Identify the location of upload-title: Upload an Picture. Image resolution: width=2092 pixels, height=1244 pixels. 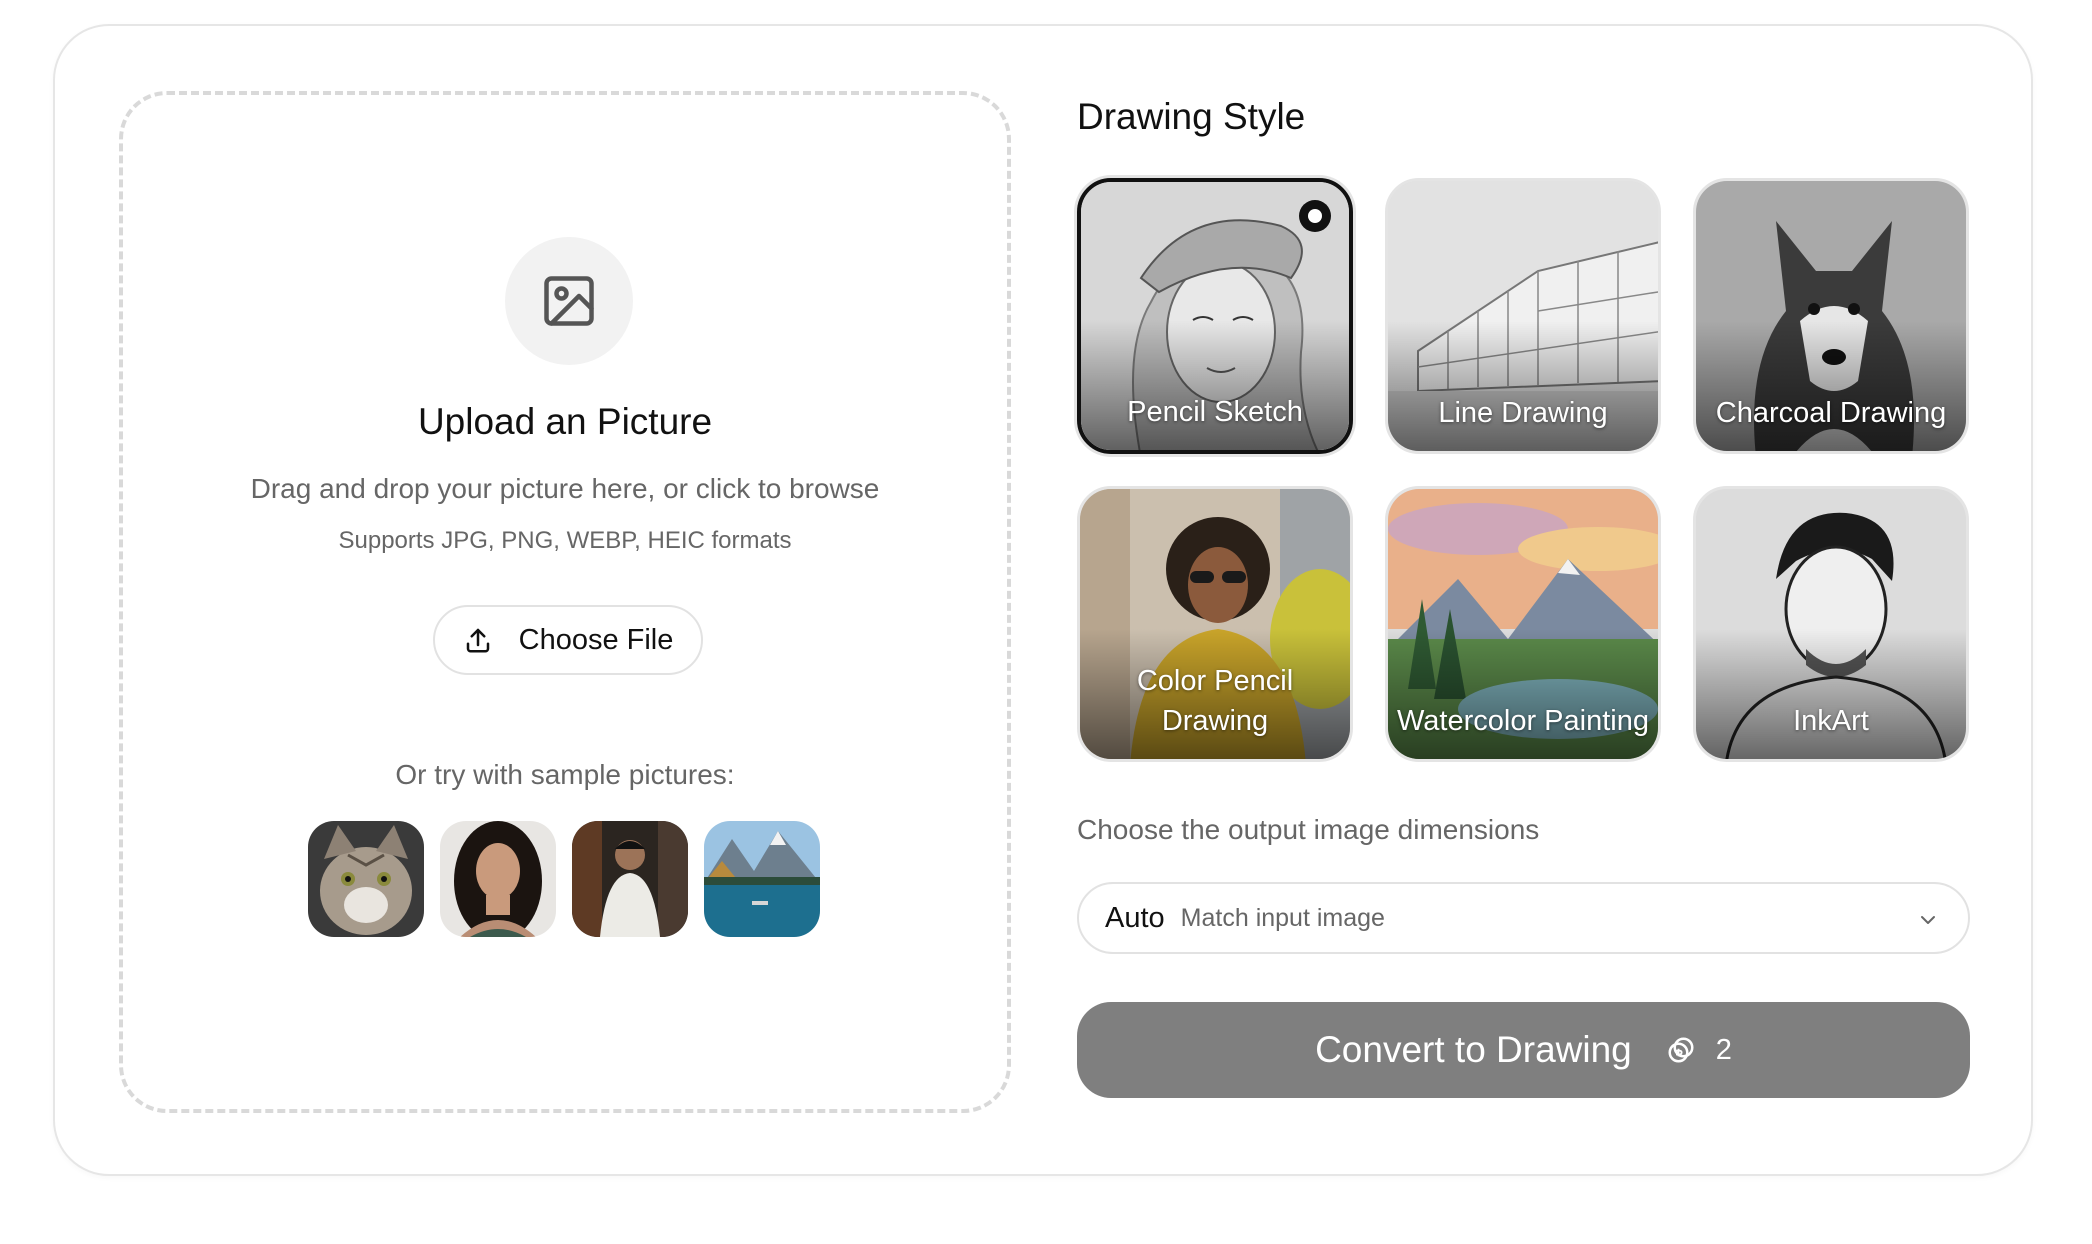
(565, 421).